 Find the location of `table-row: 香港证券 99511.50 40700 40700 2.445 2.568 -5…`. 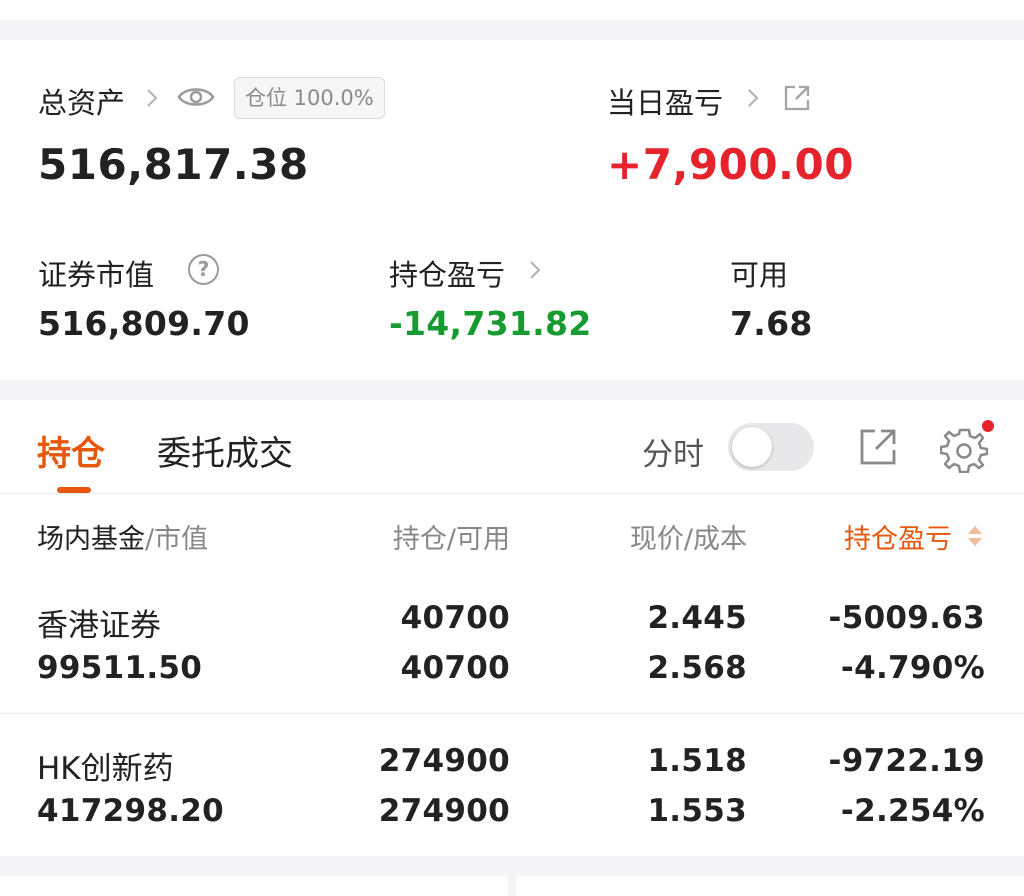

table-row: 香港证券 99511.50 40700 40700 2.445 2.568 -5… is located at coordinates (512, 645).